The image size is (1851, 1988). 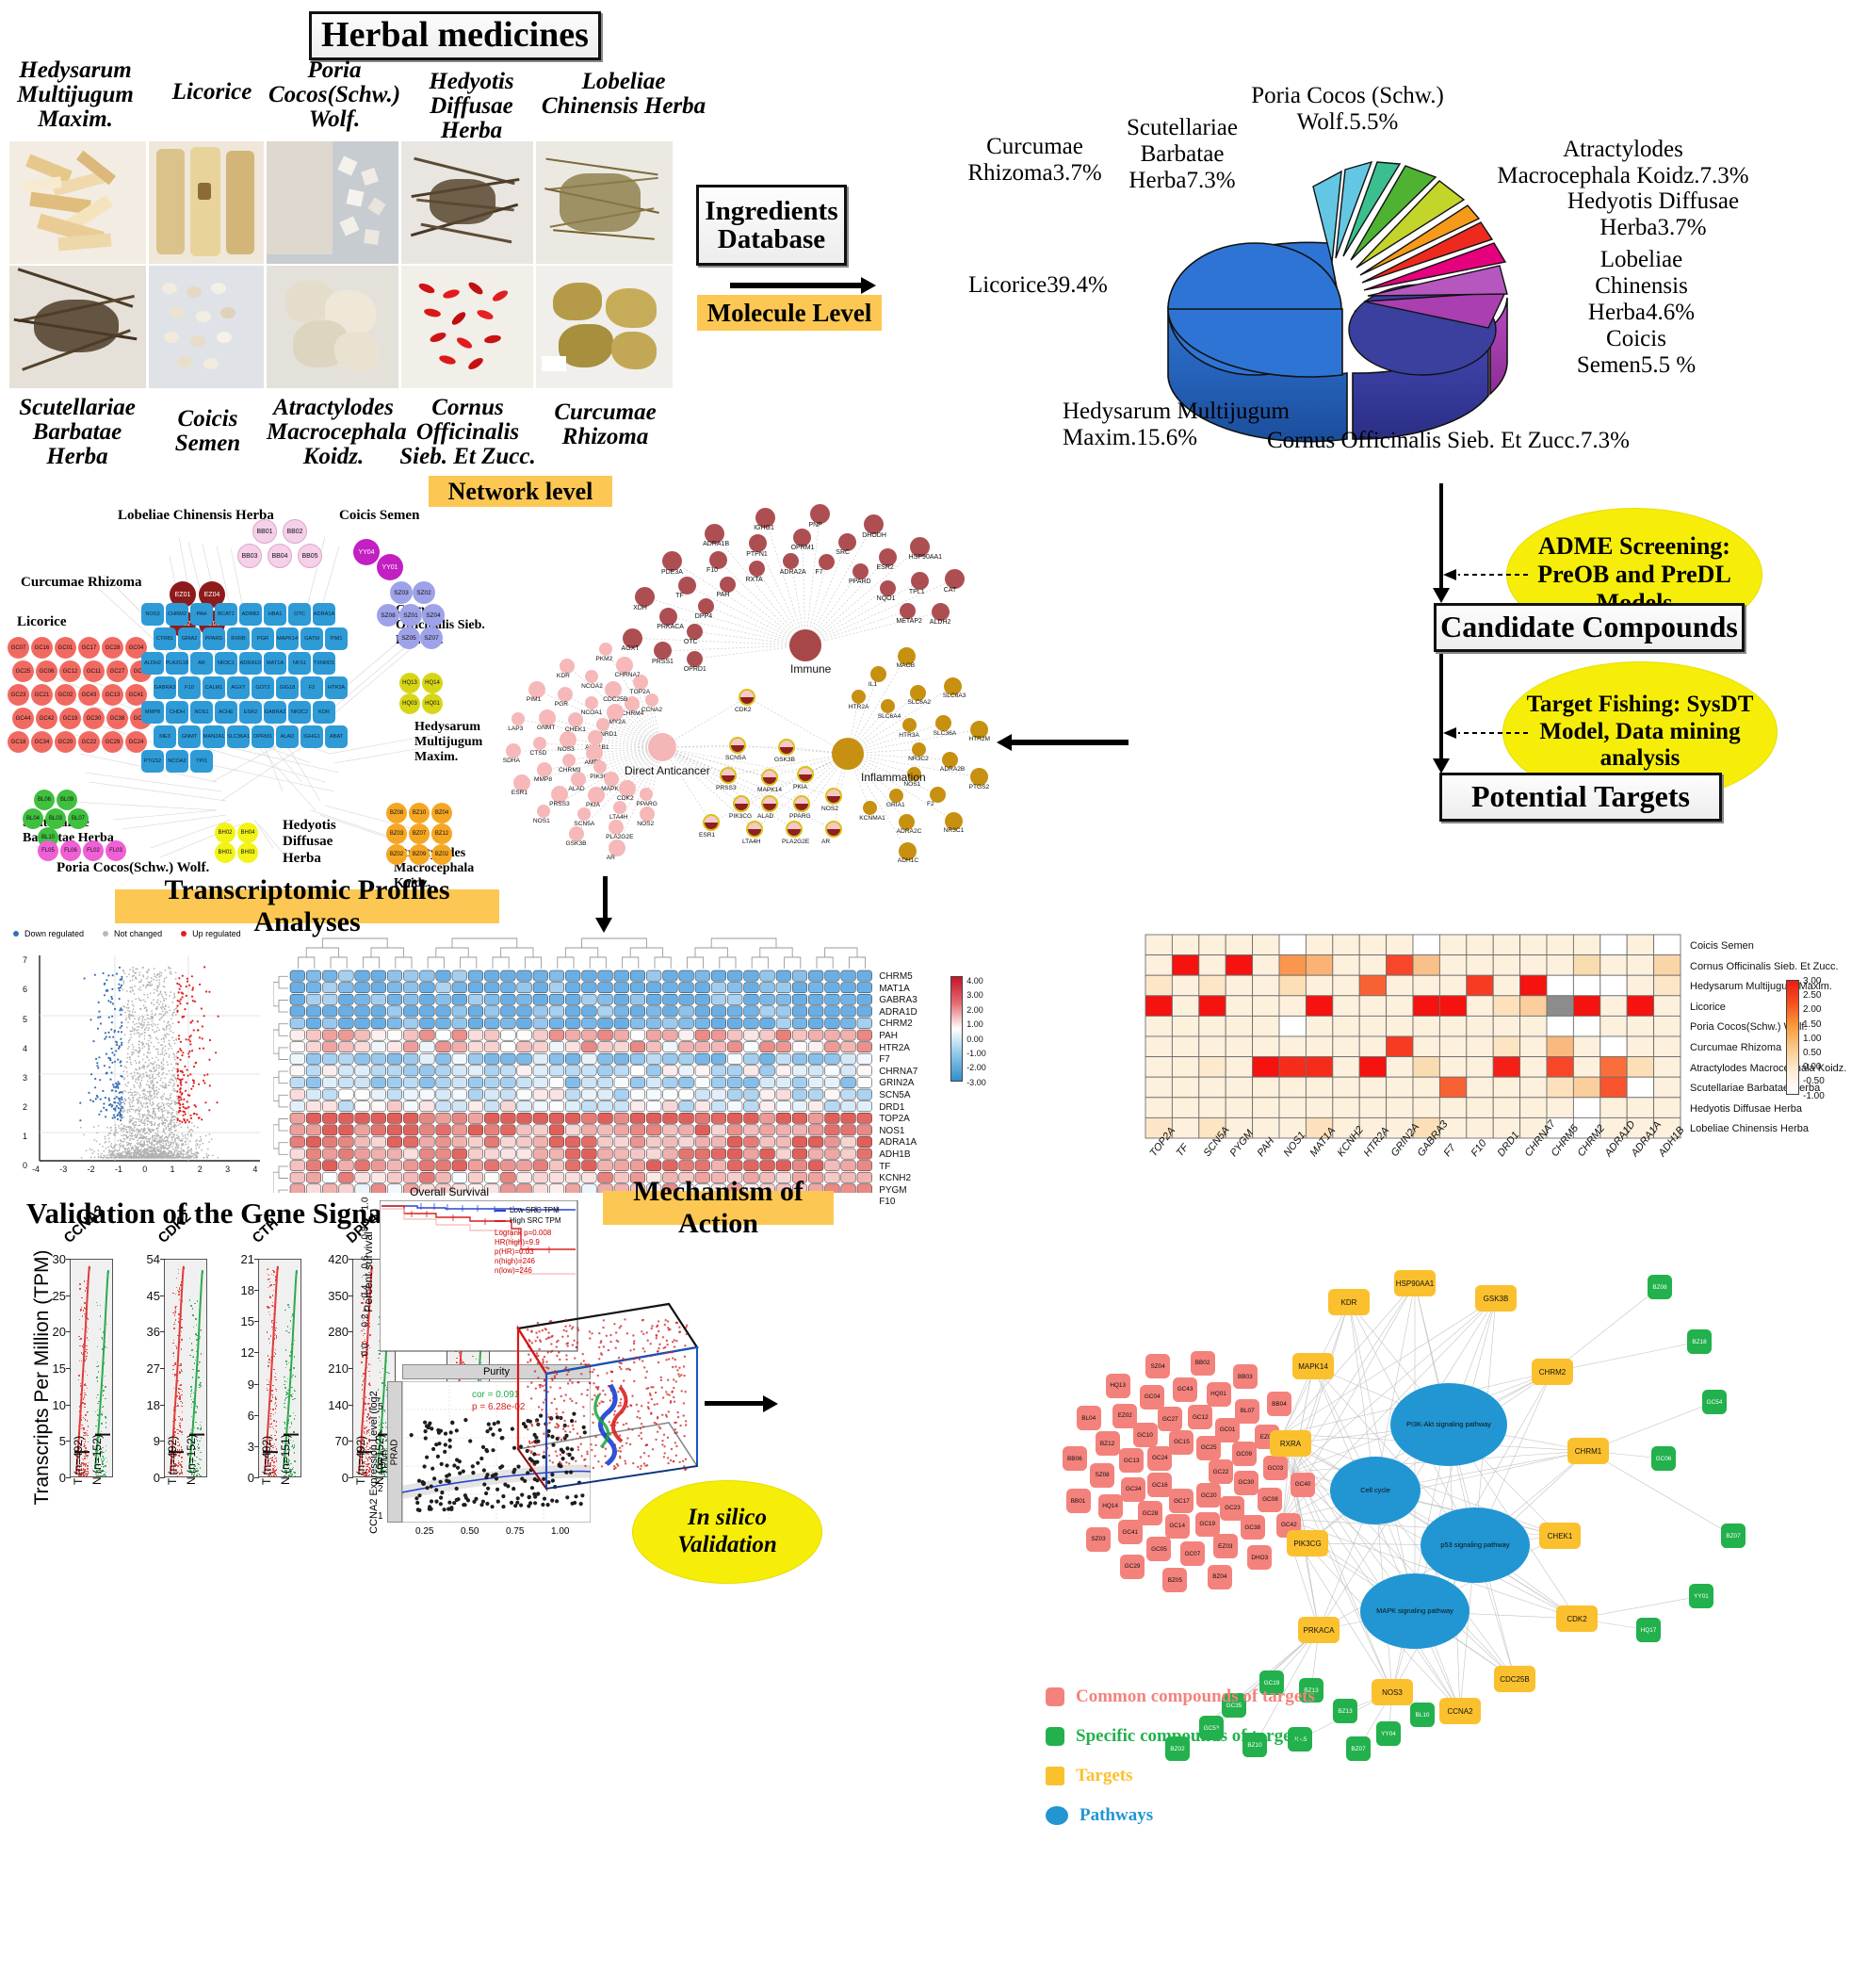 I want to click on anticancer-label-CDC25B: CDC25B, so click(x=616, y=699).